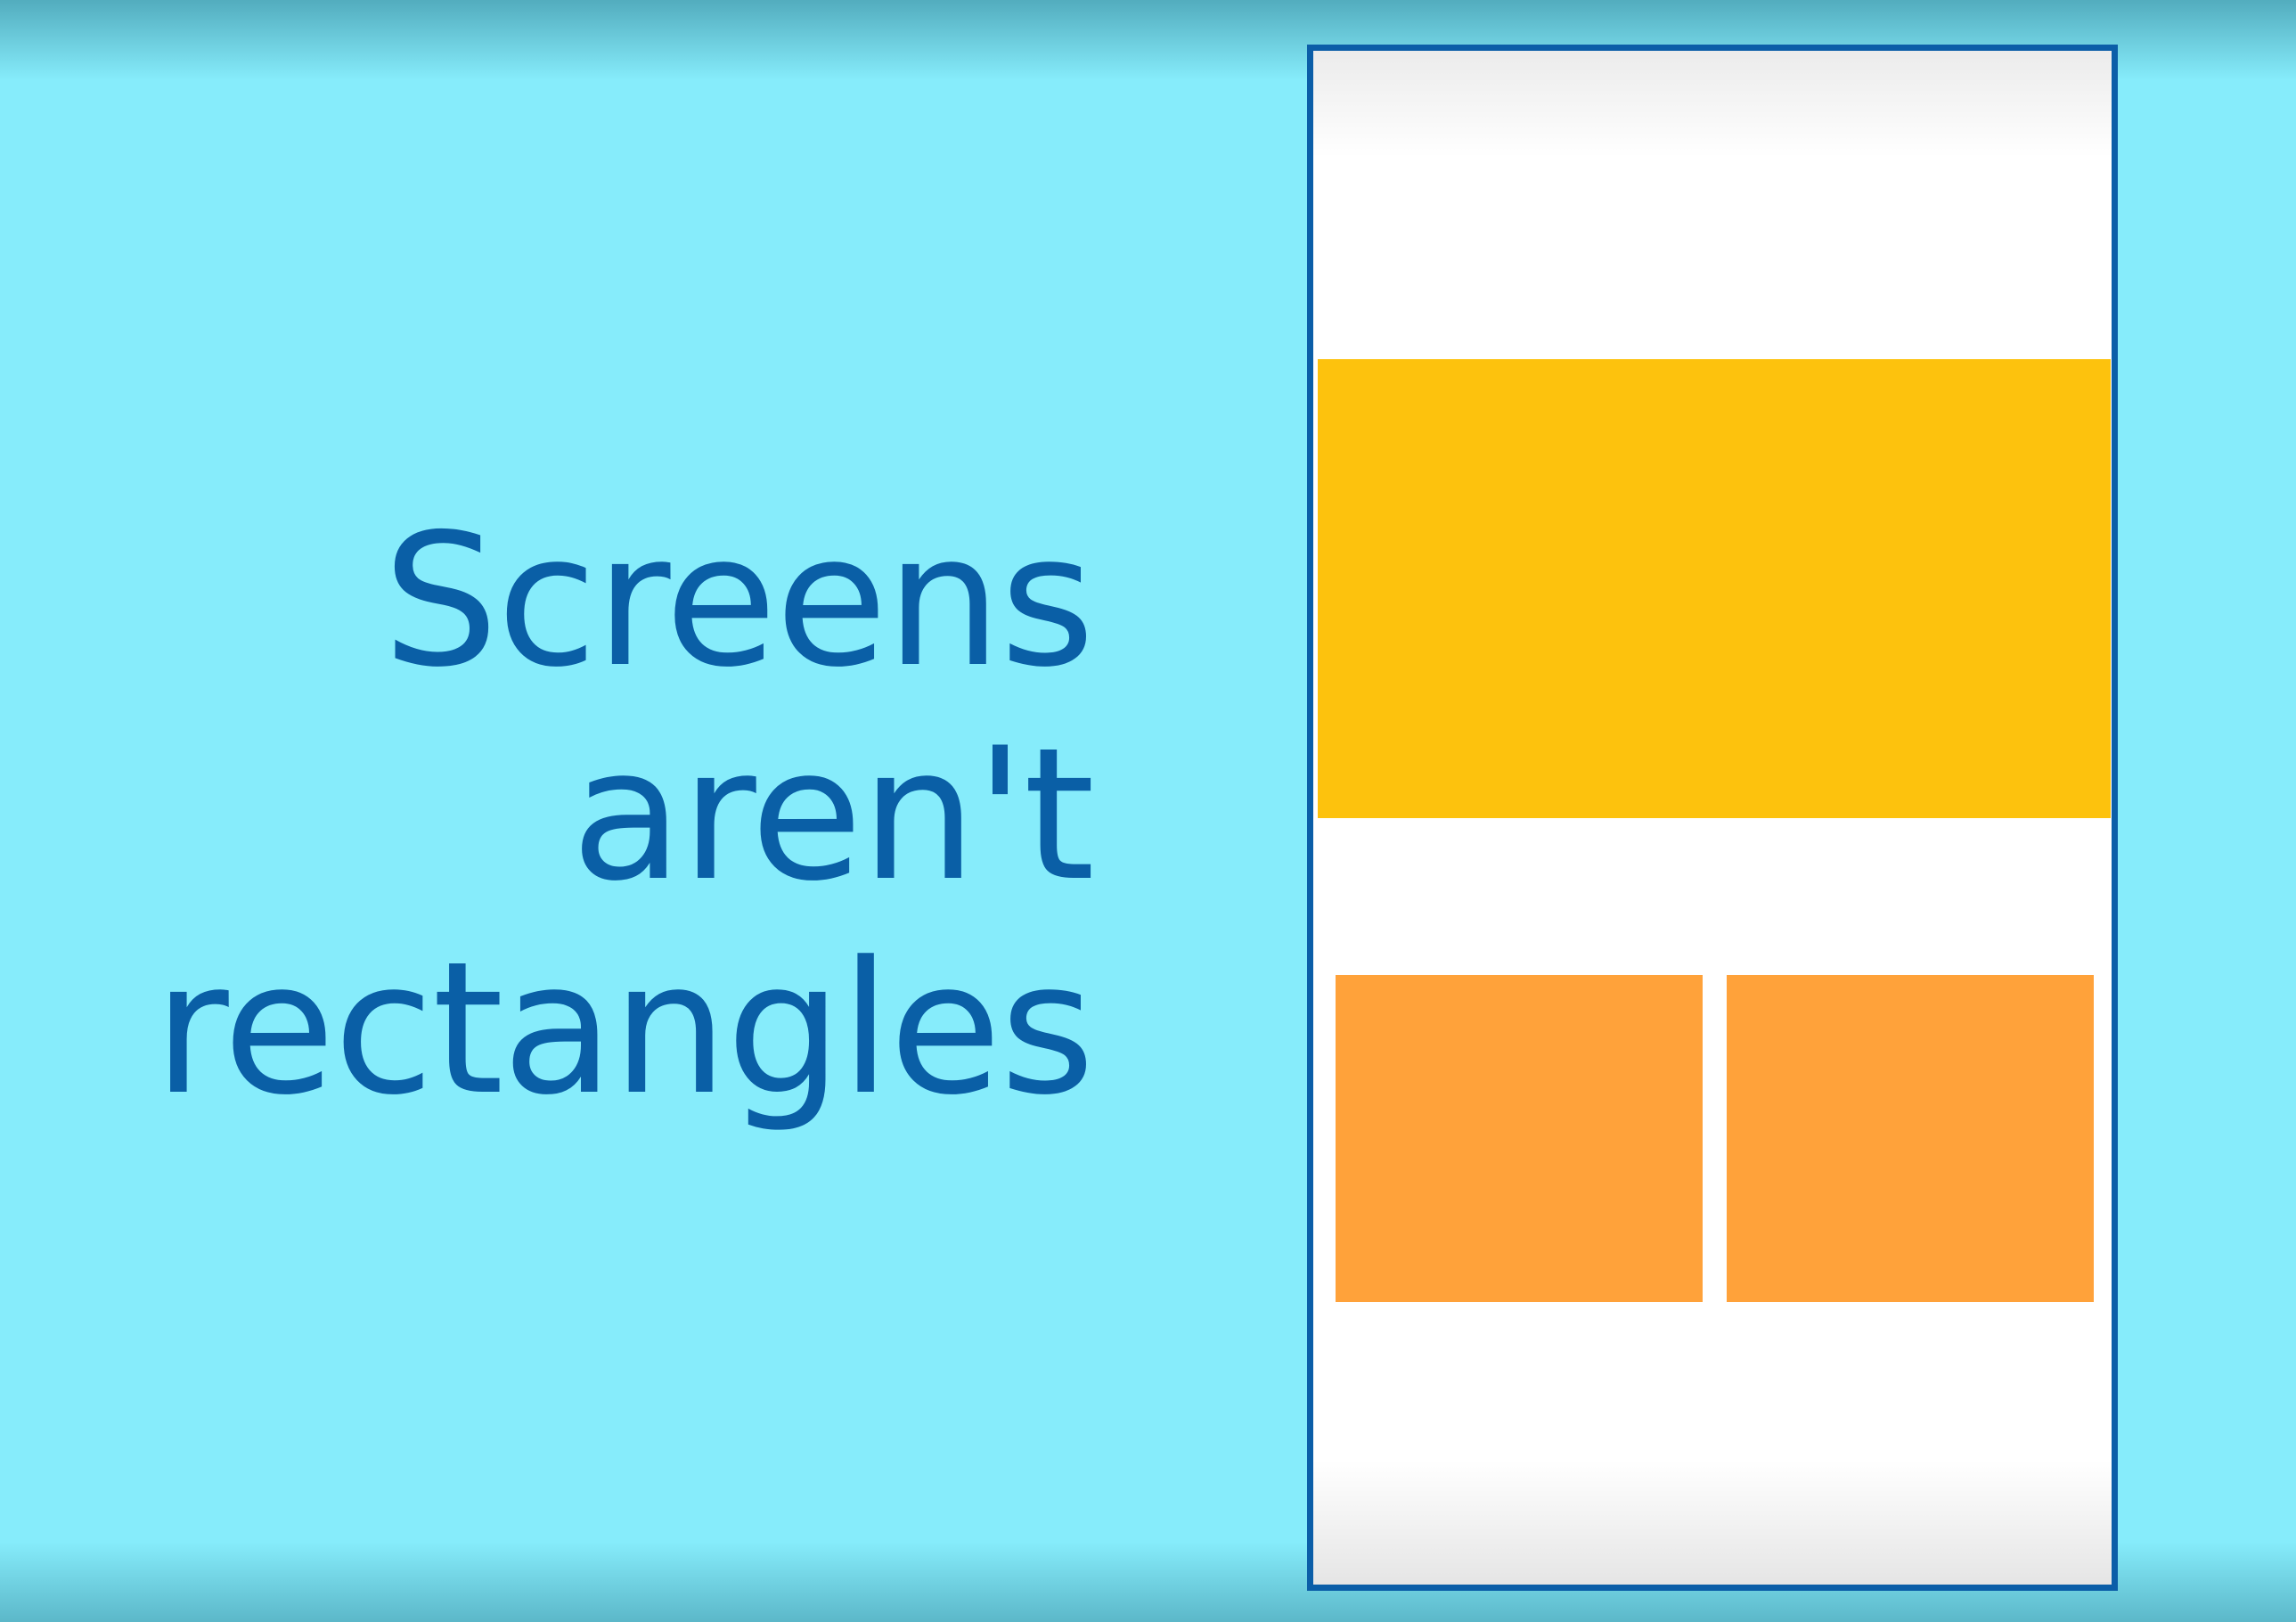 The width and height of the screenshot is (2296, 1622). Describe the element at coordinates (1712, 1522) in the screenshot. I see `phone-bottom-shadow` at that location.